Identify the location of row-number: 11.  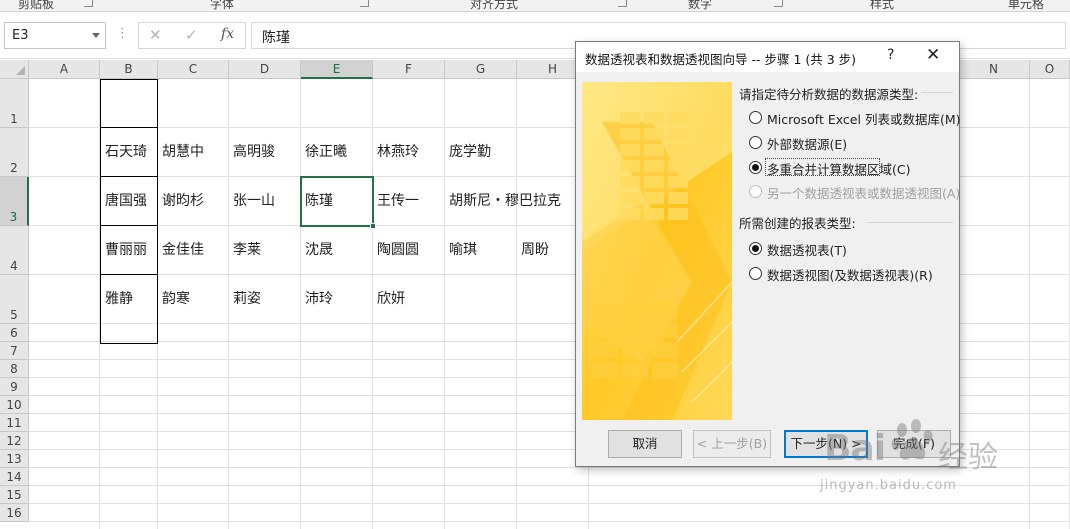
(14, 423).